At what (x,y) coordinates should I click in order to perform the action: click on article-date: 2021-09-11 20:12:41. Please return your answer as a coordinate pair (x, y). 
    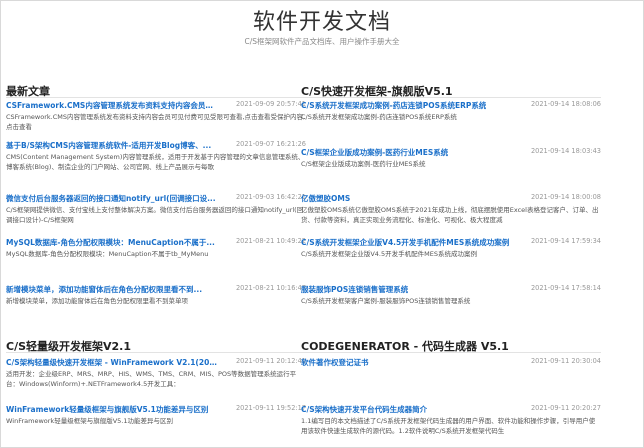
    Looking at the image, I should click on (270, 361).